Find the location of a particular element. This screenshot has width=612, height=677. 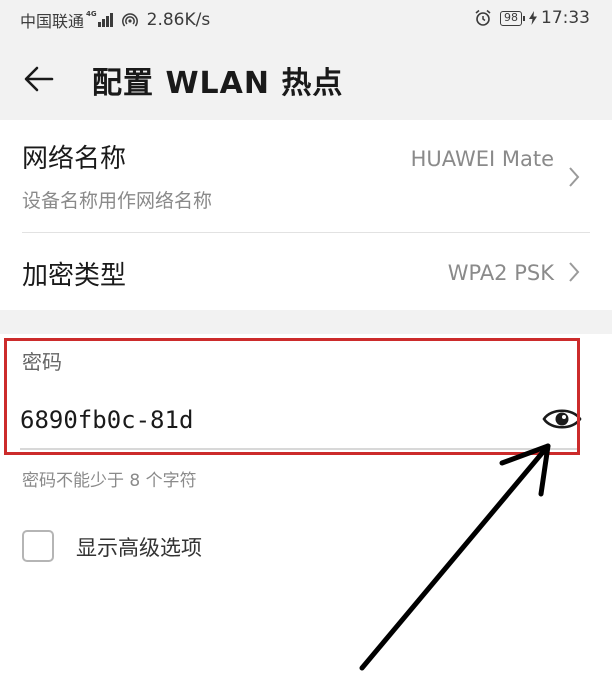

clock: 17:33 is located at coordinates (565, 18).